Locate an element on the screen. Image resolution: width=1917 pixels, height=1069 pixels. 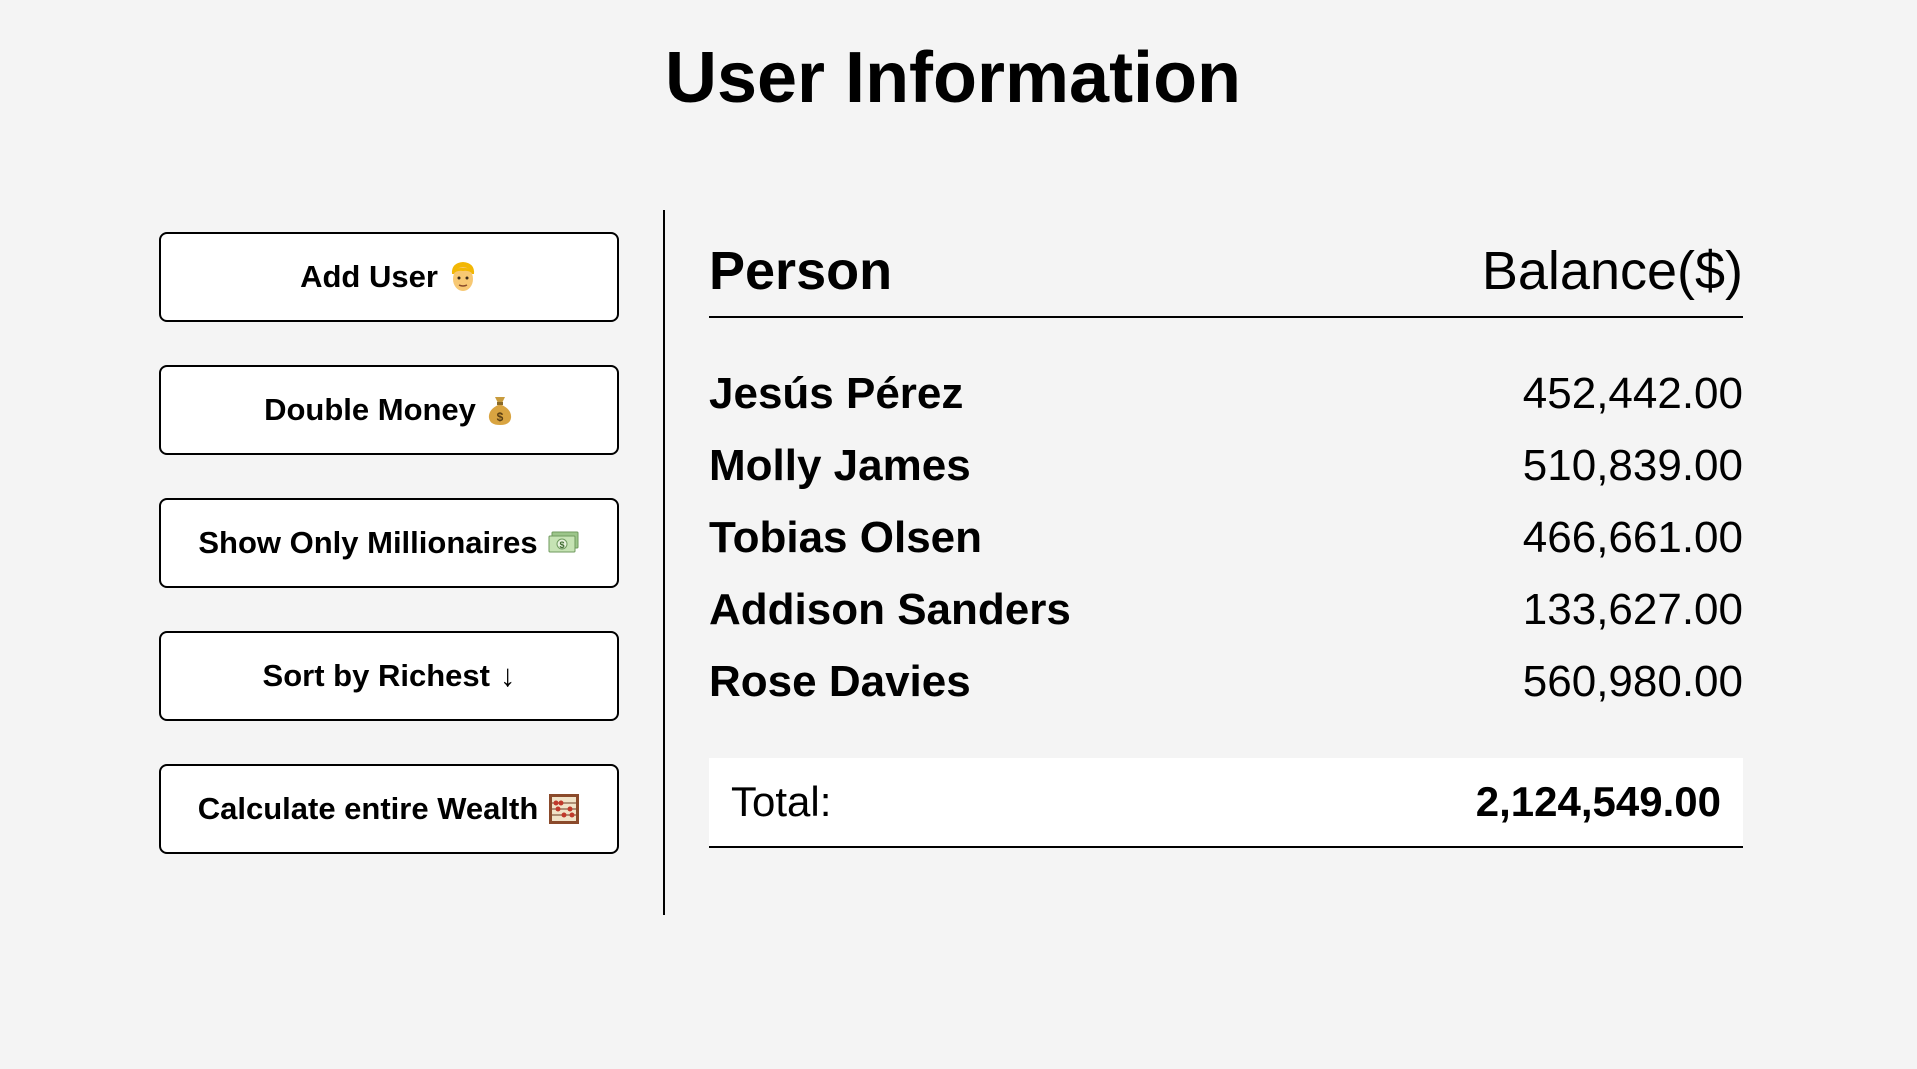
sort-richest-button: Sort by Richest ↓ is located at coordinates (389, 676).